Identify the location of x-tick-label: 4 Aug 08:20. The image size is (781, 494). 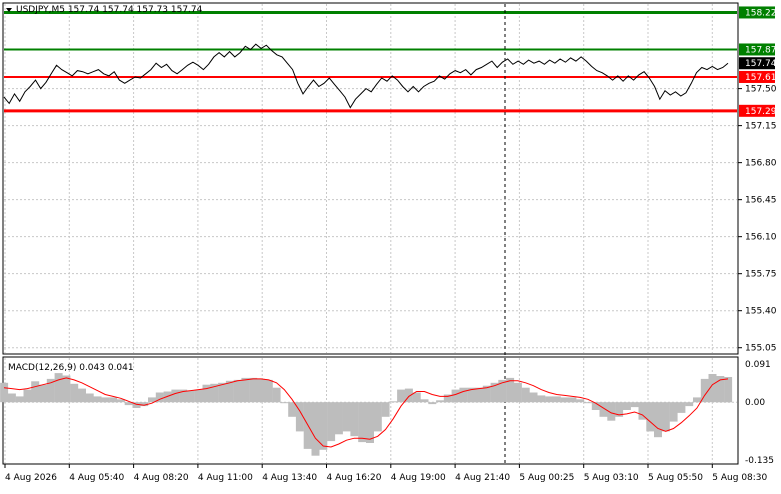
(161, 478).